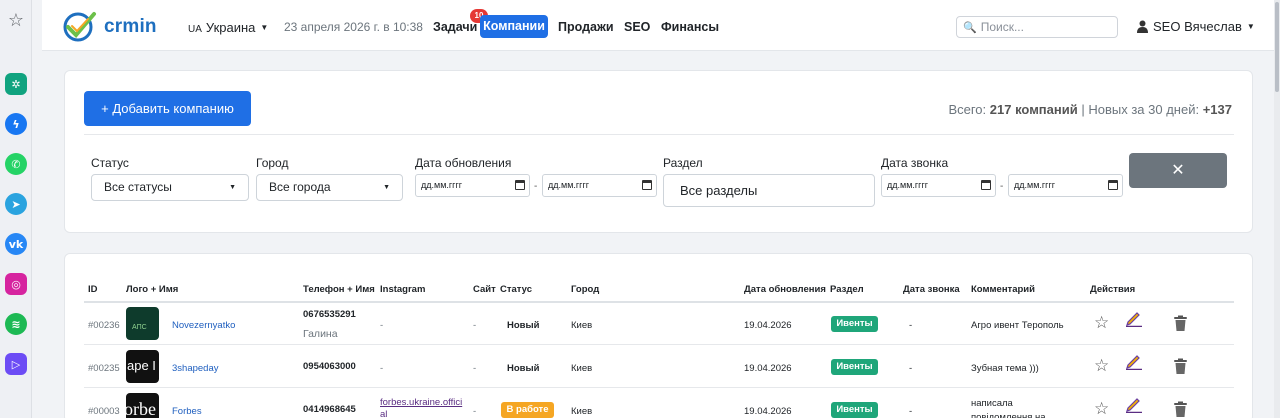  I want to click on crmin-logo: crmin, so click(108, 26).